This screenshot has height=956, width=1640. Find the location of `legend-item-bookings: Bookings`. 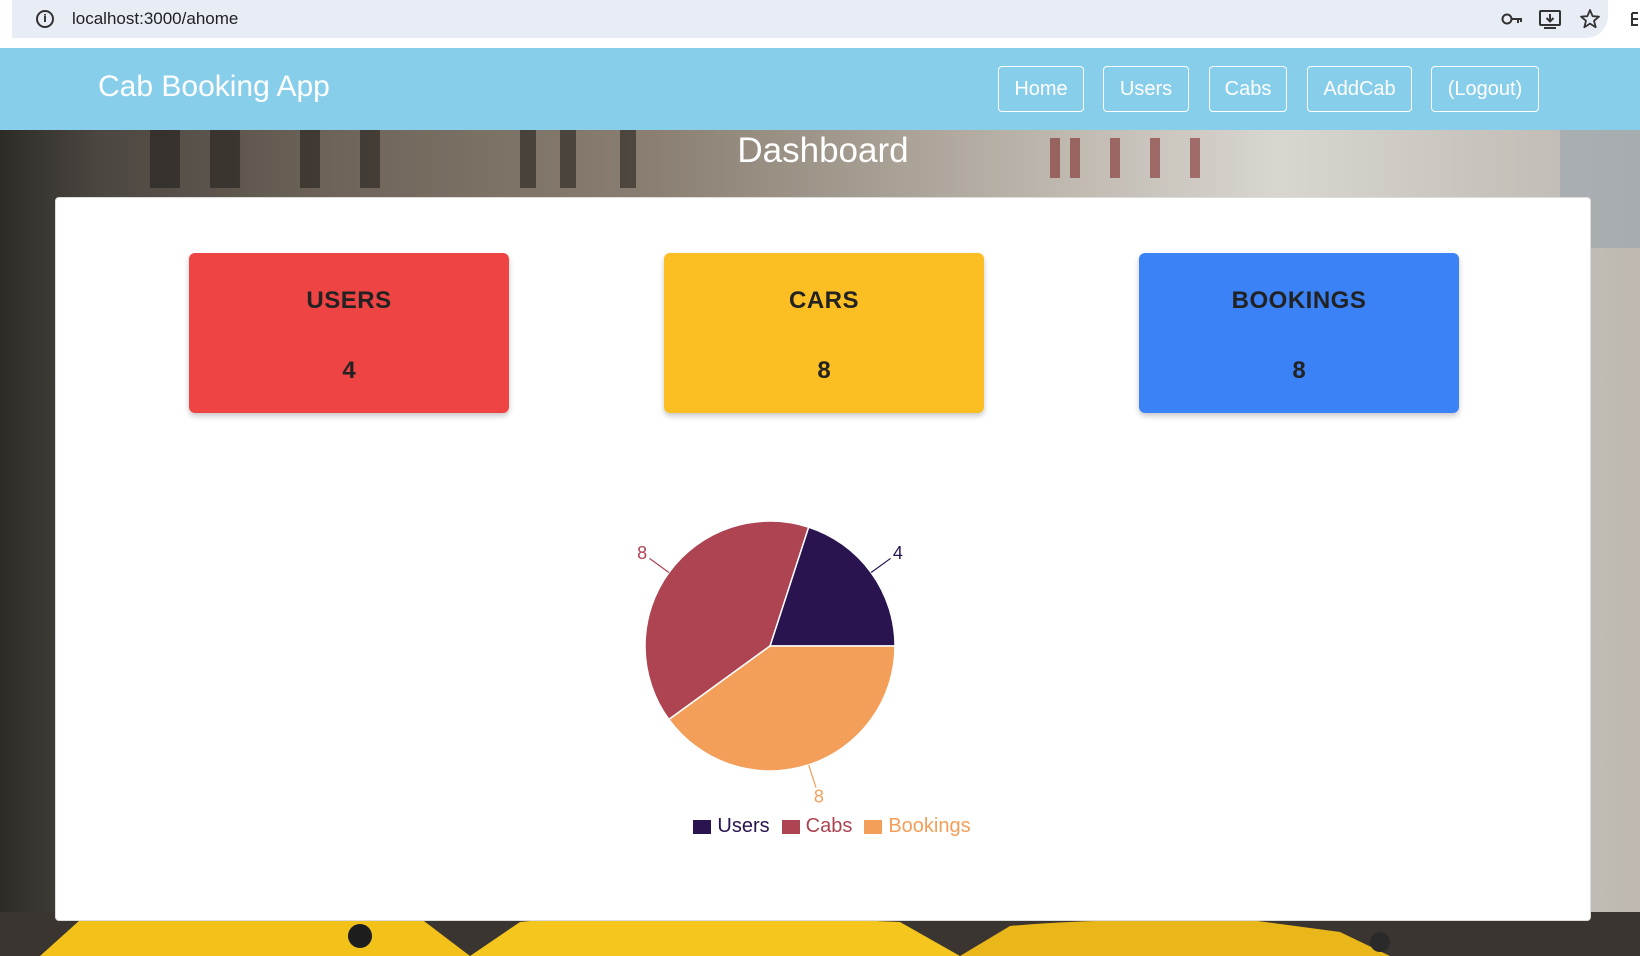

legend-item-bookings: Bookings is located at coordinates (917, 826).